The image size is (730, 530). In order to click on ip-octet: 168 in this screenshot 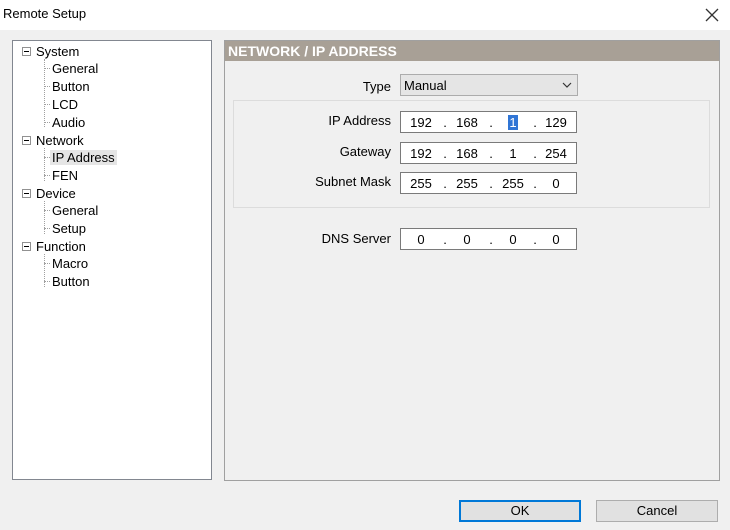, I will do `click(467, 122)`.